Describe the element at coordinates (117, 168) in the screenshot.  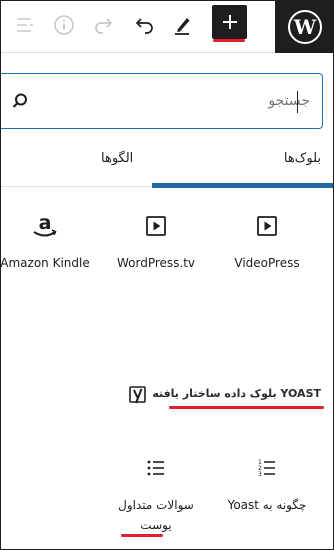
I see `tab-patterns: الگوها` at that location.